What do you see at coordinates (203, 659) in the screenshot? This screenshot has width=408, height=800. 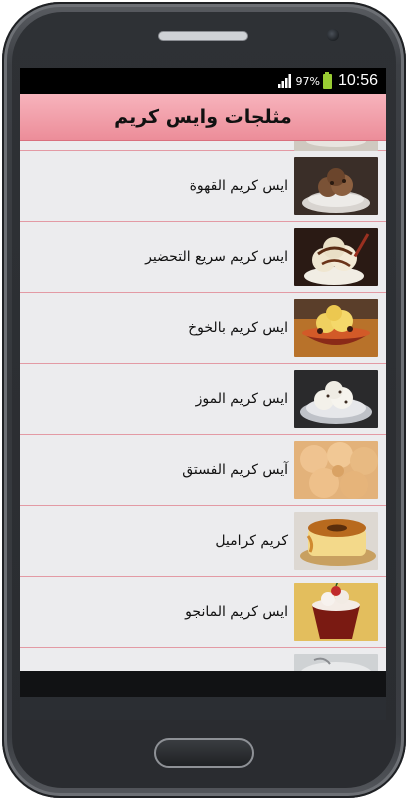 I see `list-item-partial-bottom` at bounding box center [203, 659].